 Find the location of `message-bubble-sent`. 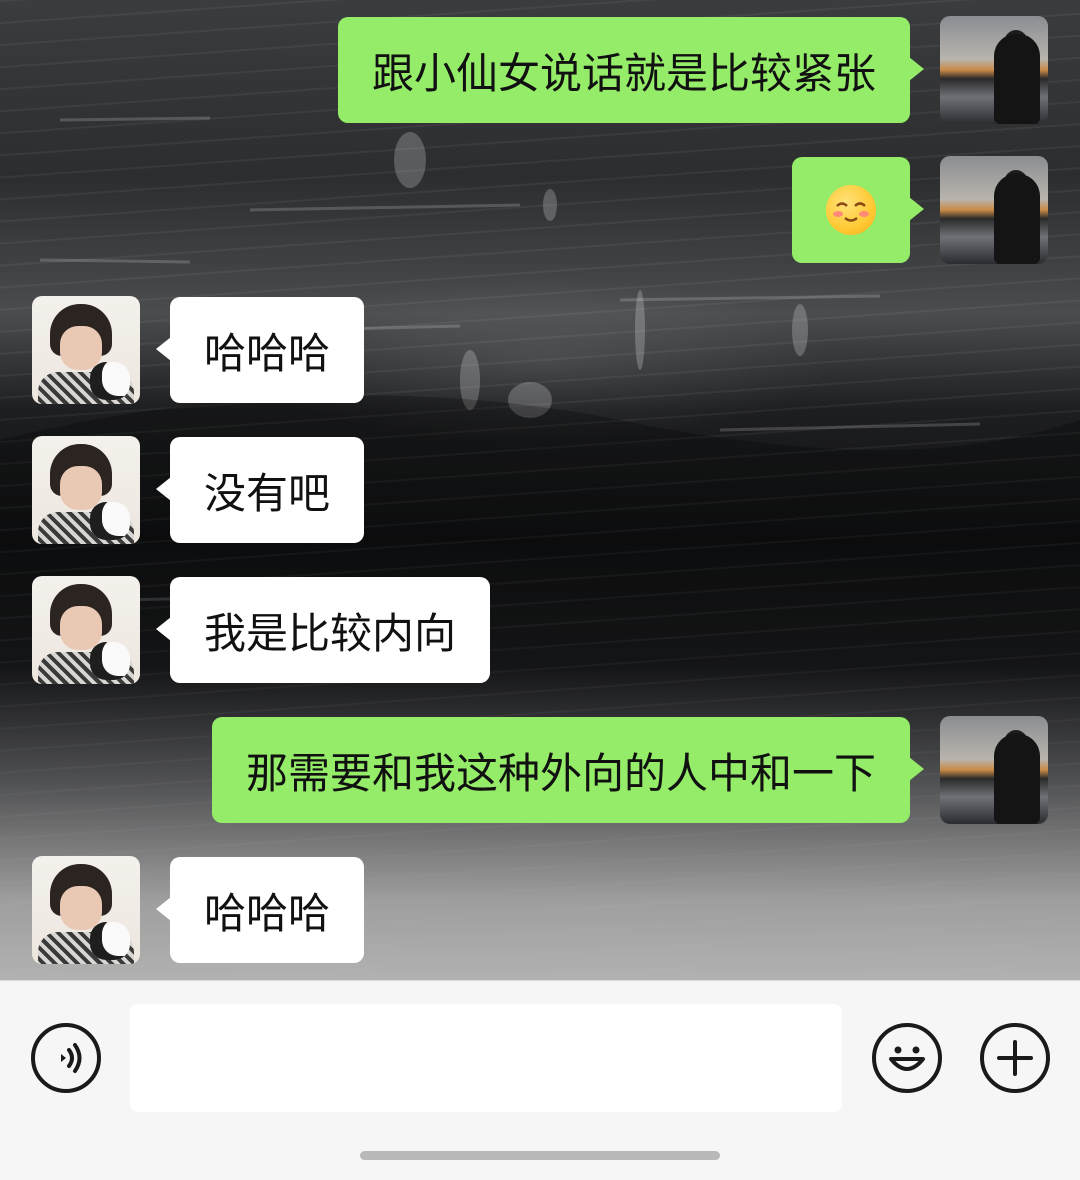

message-bubble-sent is located at coordinates (858, 210).